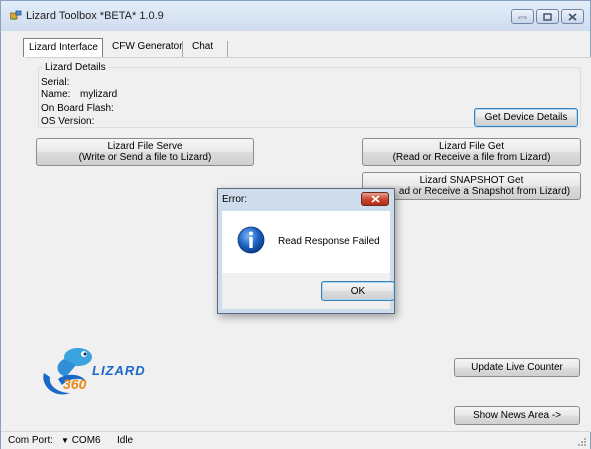 This screenshot has width=591, height=449. What do you see at coordinates (75, 67) in the screenshot?
I see `group-title: Lizard Details` at bounding box center [75, 67].